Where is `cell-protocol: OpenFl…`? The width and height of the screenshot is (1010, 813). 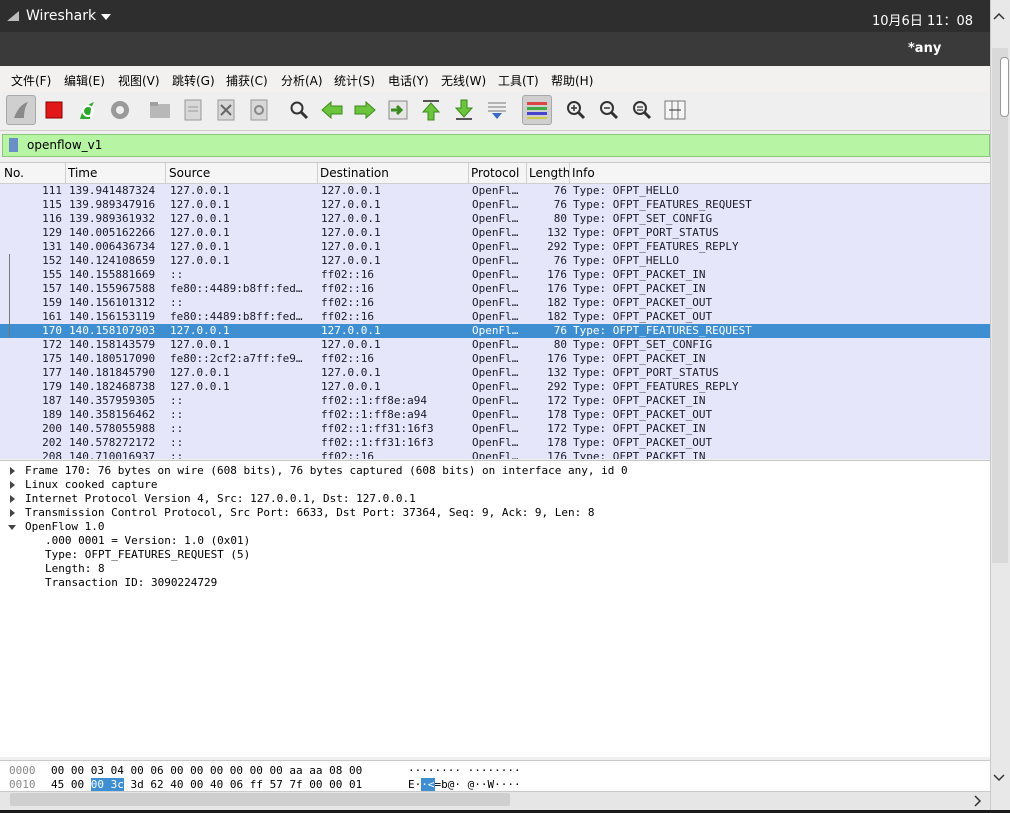
cell-protocol: OpenFl… is located at coordinates (495, 372).